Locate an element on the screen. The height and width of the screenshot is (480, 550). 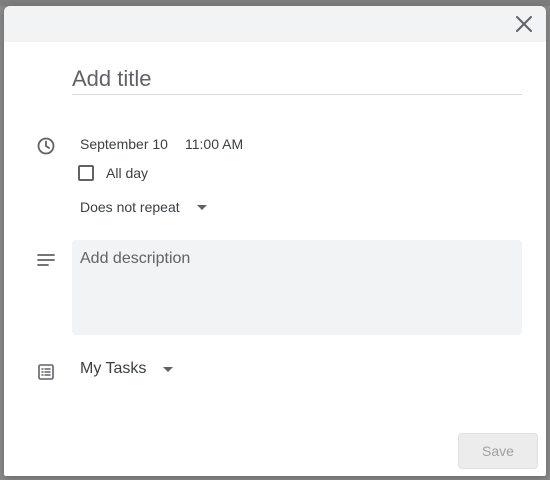
task-list-label: My Tasks is located at coordinates (113, 368).